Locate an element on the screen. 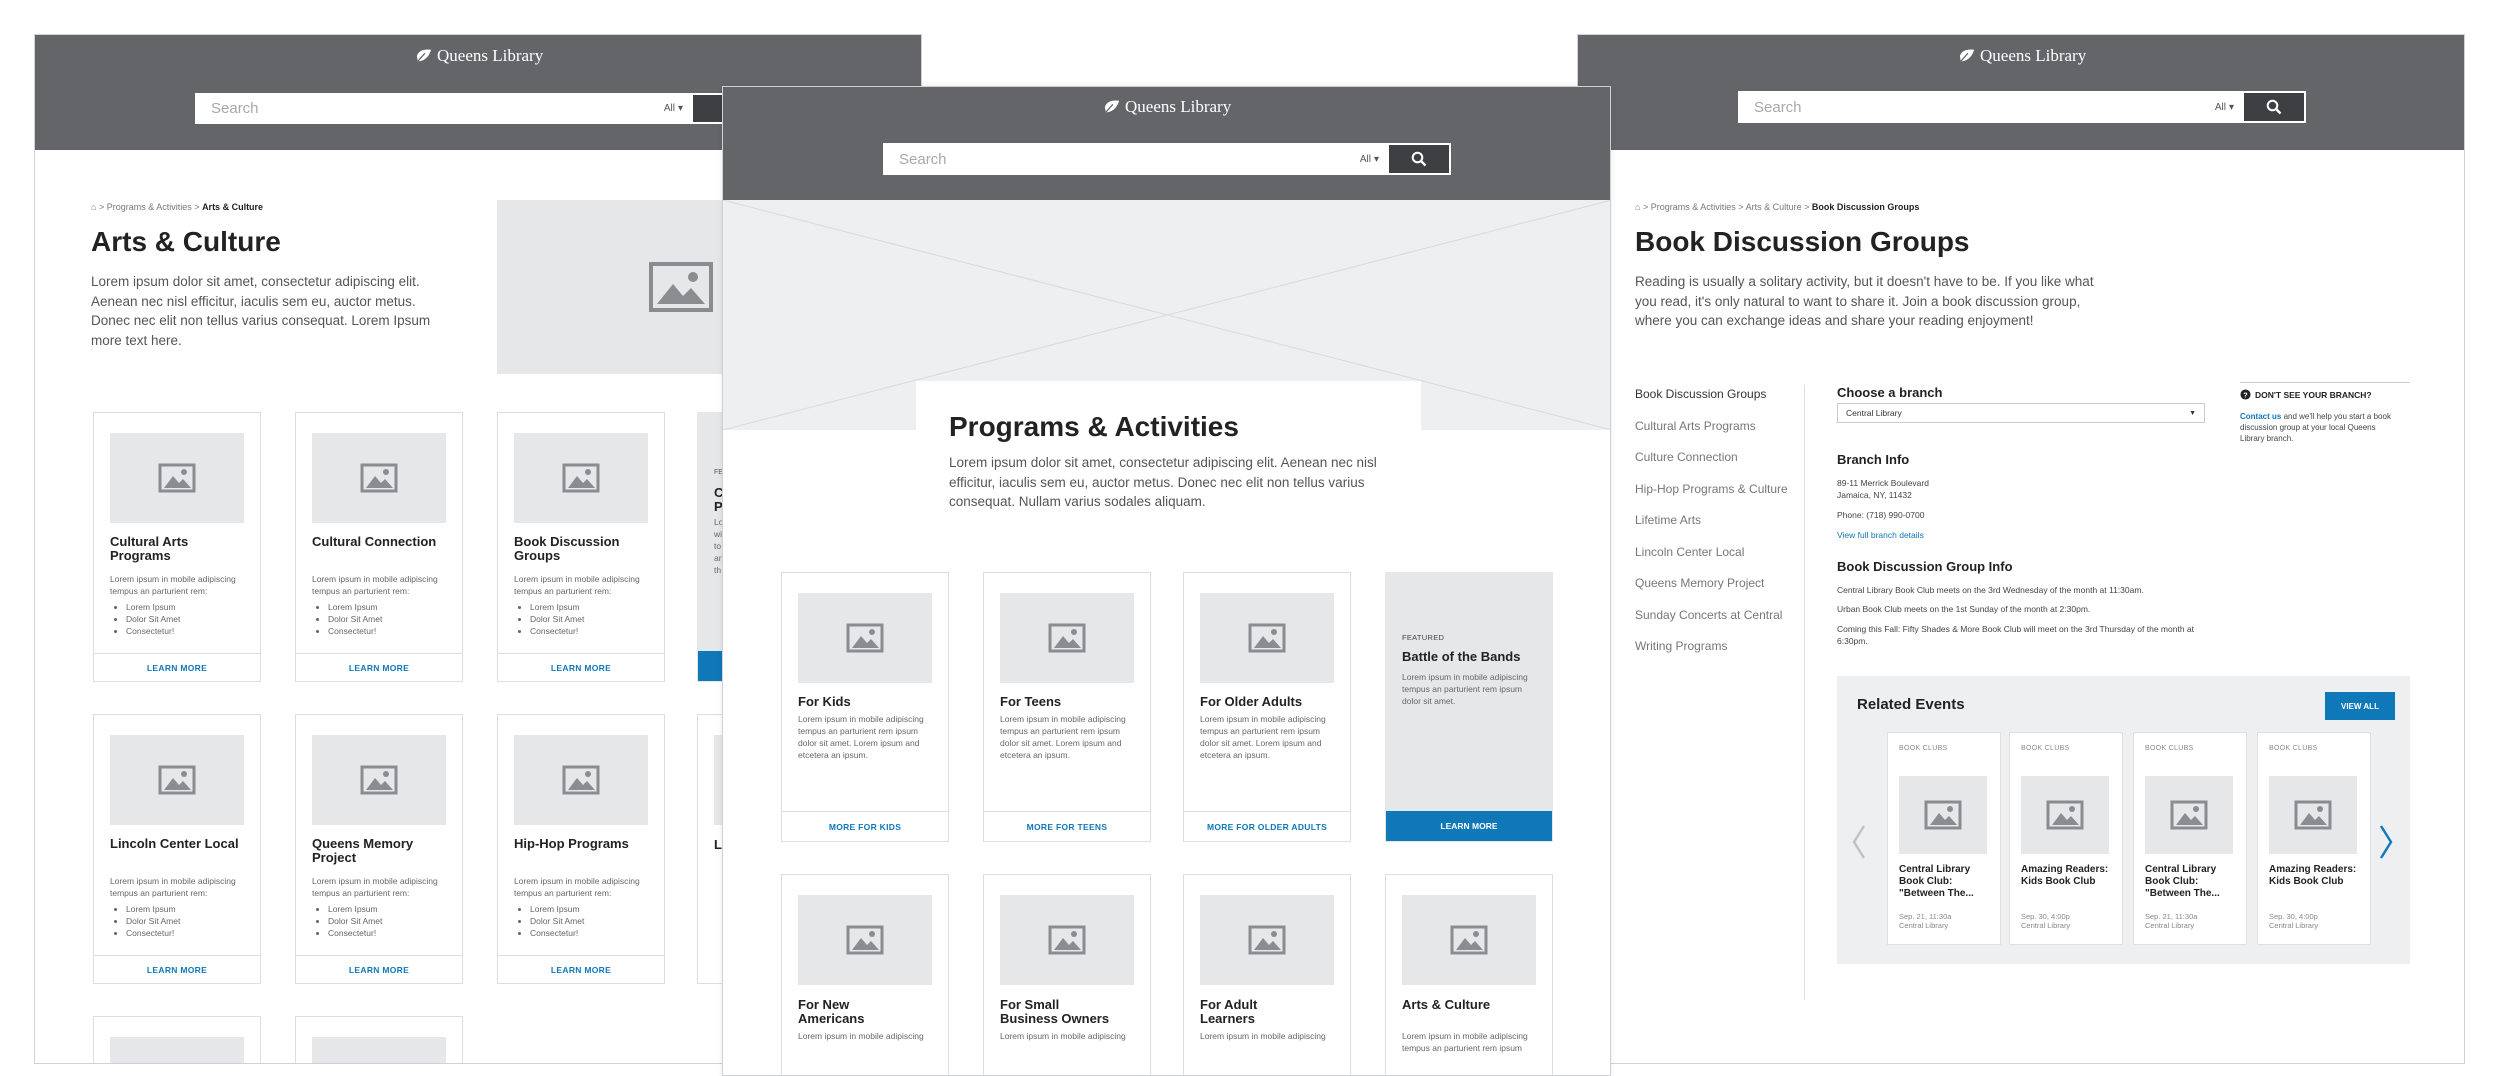 This screenshot has width=2500, height=1076. card-desc: Lorem ipsum in mobile adipiscing is located at coordinates (861, 1036).